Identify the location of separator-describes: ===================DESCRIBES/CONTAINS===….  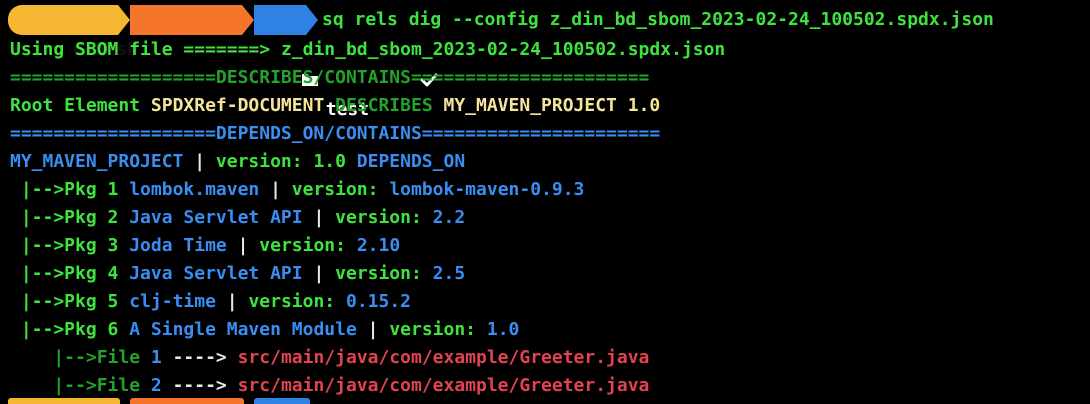
(330, 77).